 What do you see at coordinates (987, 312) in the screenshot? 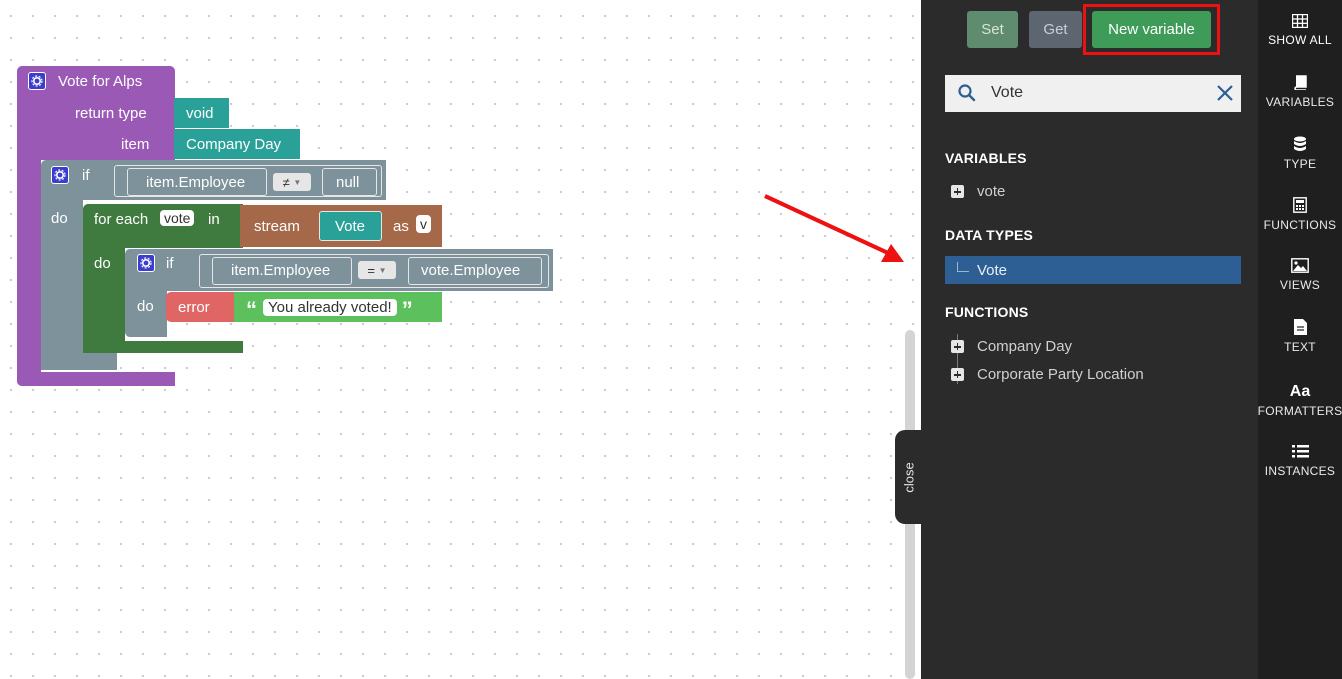
I see `functions-heading: FUNCTIONS` at bounding box center [987, 312].